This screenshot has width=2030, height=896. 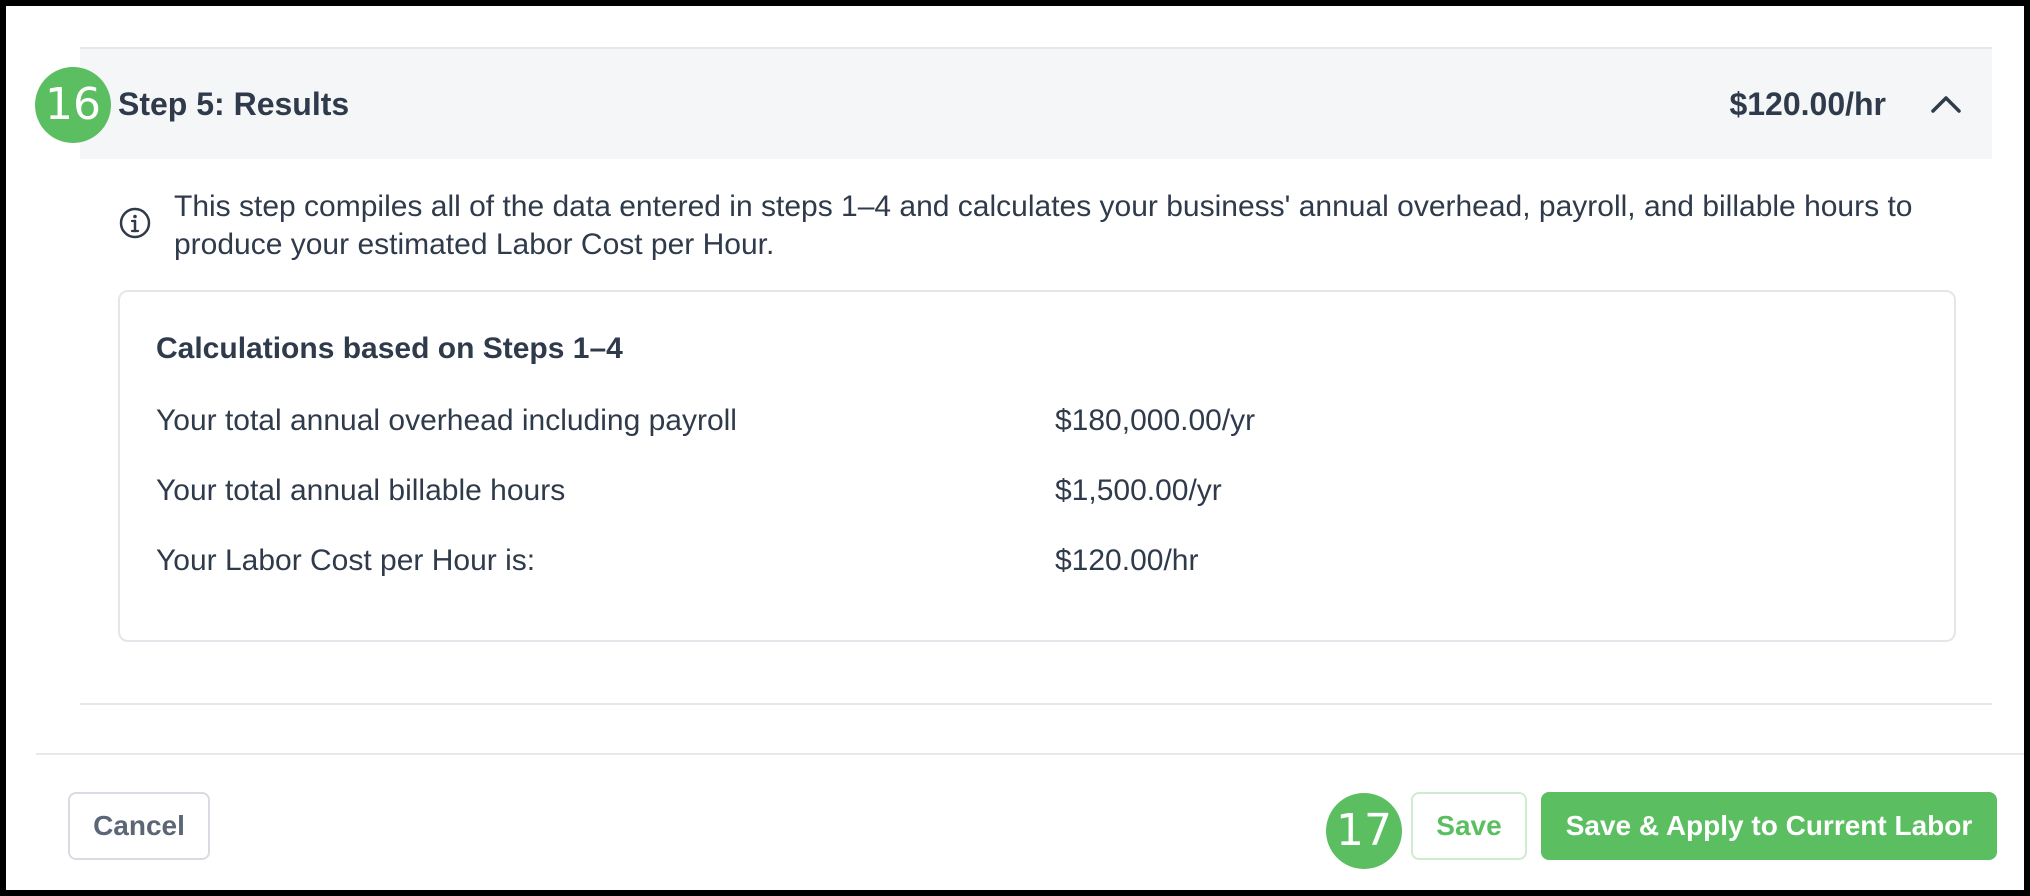 What do you see at coordinates (1138, 490) in the screenshot?
I see `billable-hours-value: $1,500.00/yr` at bounding box center [1138, 490].